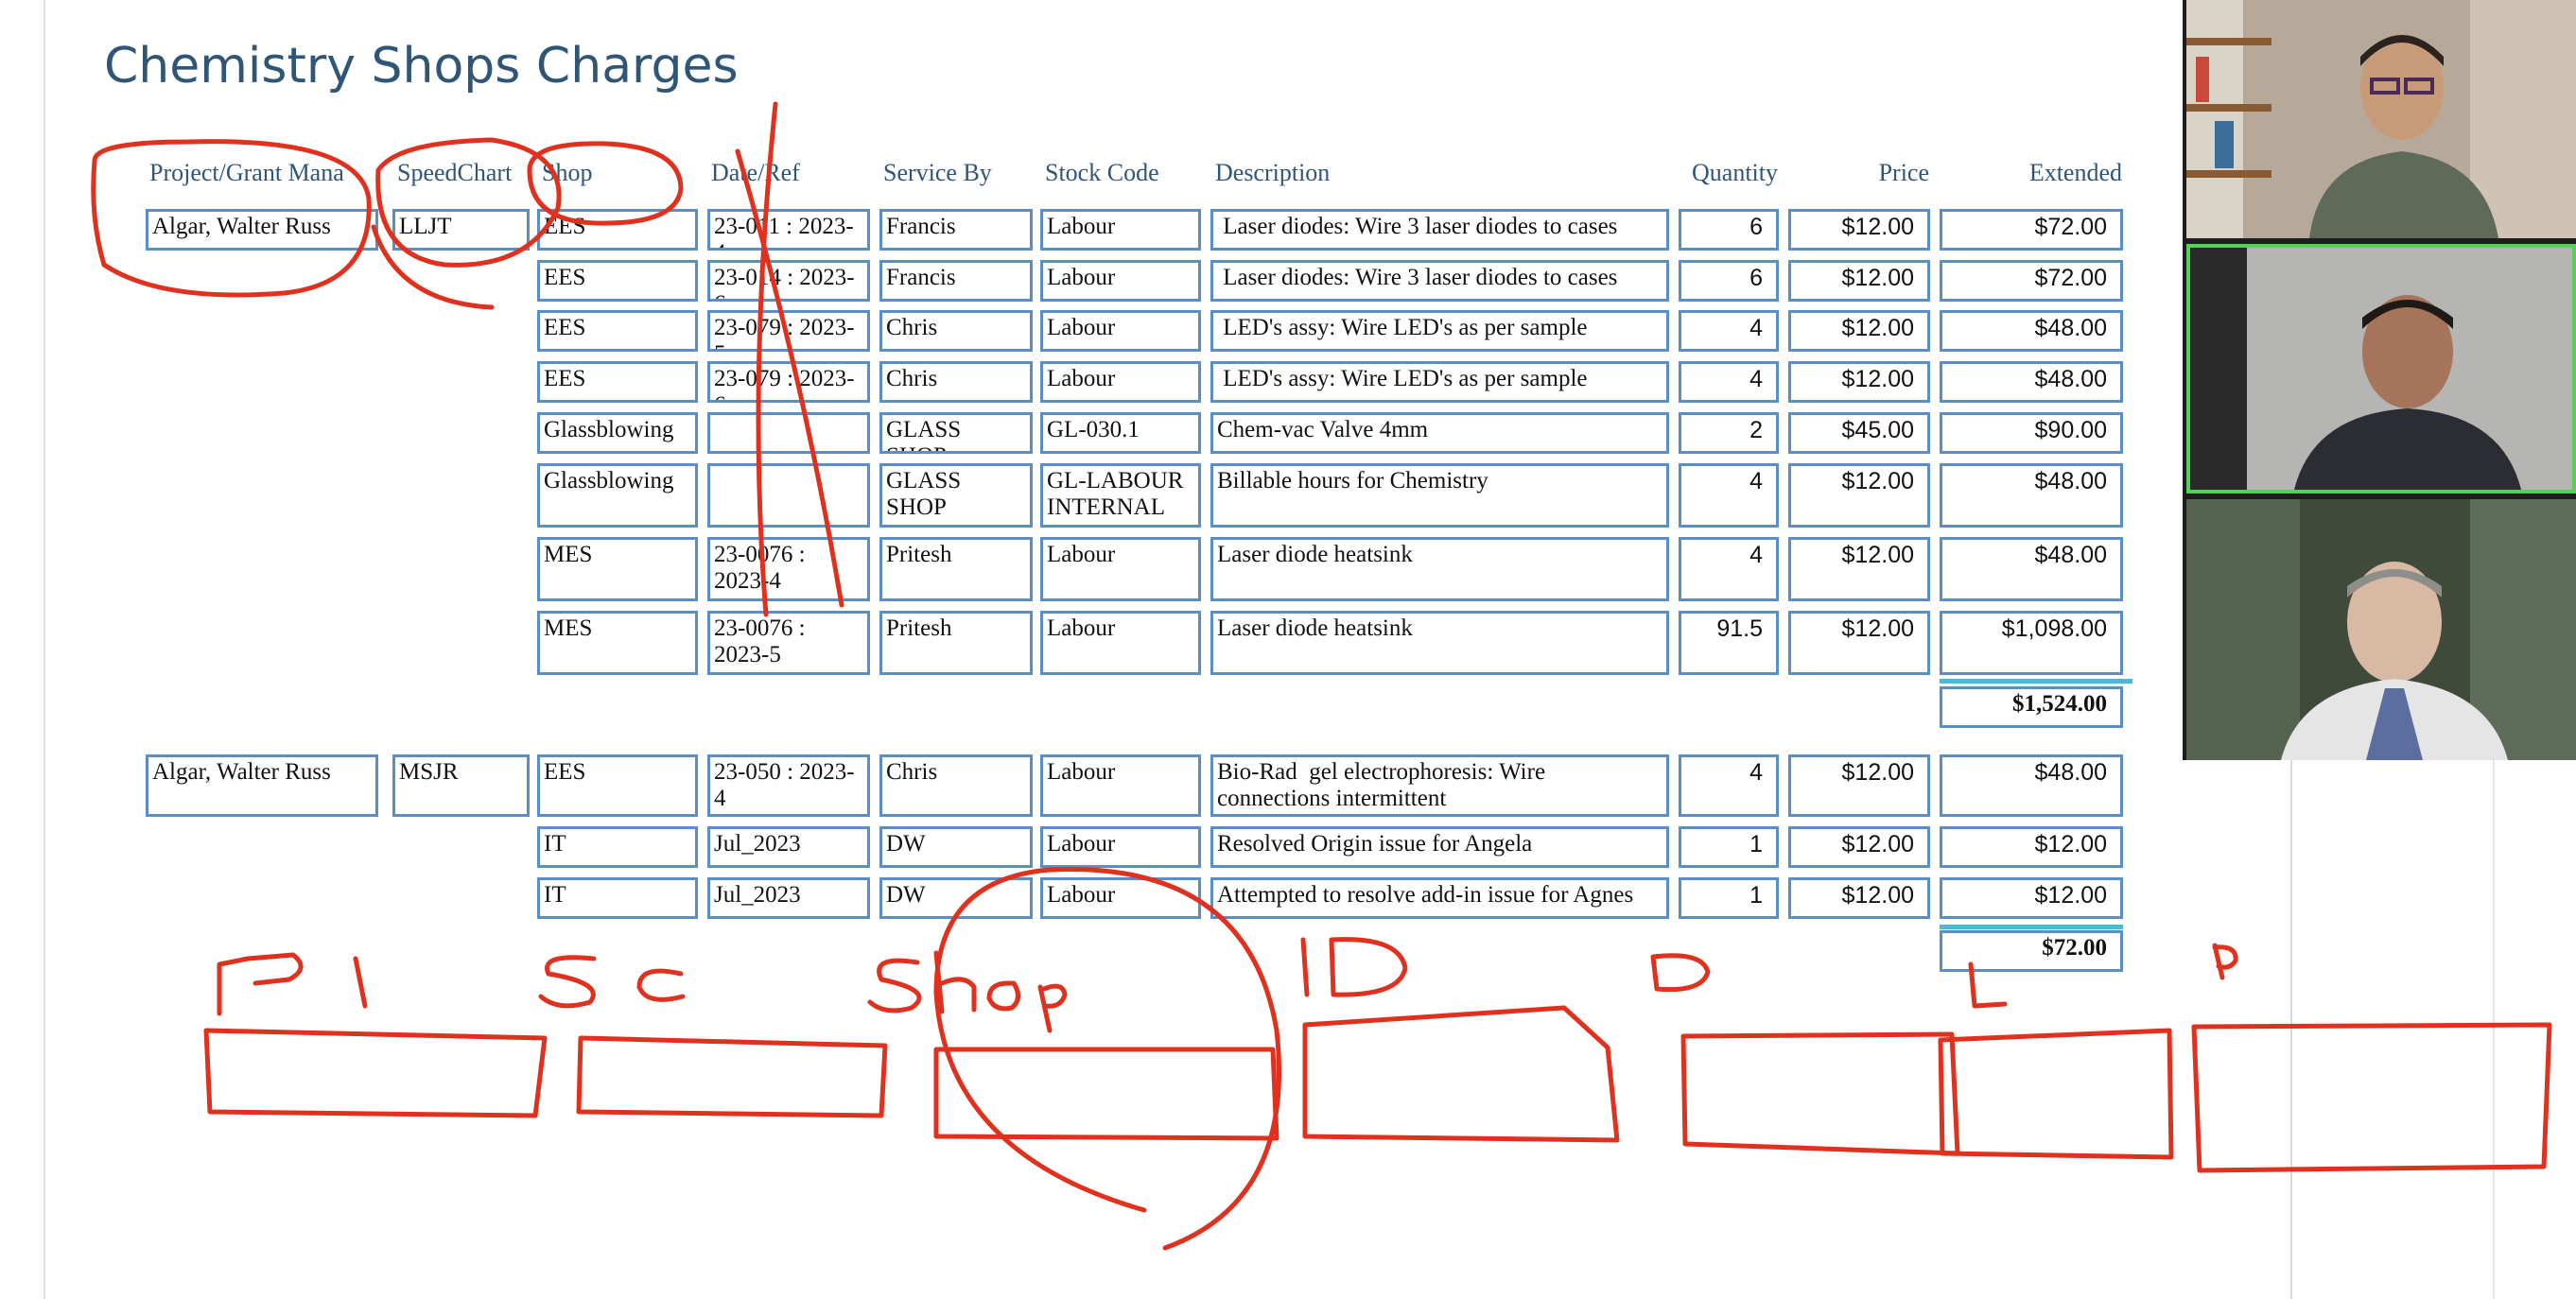 The width and height of the screenshot is (2576, 1299). What do you see at coordinates (1120, 433) in the screenshot?
I see `cell-stock-code: GL-030.1` at bounding box center [1120, 433].